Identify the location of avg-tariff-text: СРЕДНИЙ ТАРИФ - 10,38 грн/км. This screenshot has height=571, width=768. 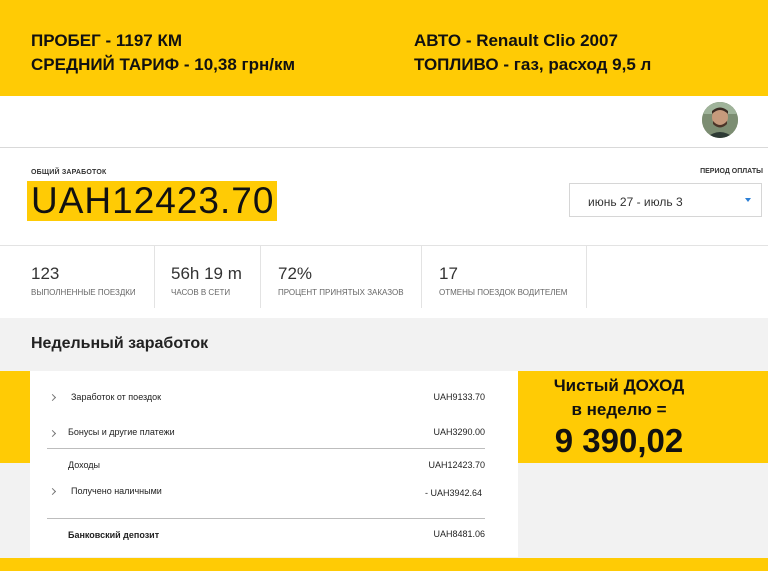
(163, 64).